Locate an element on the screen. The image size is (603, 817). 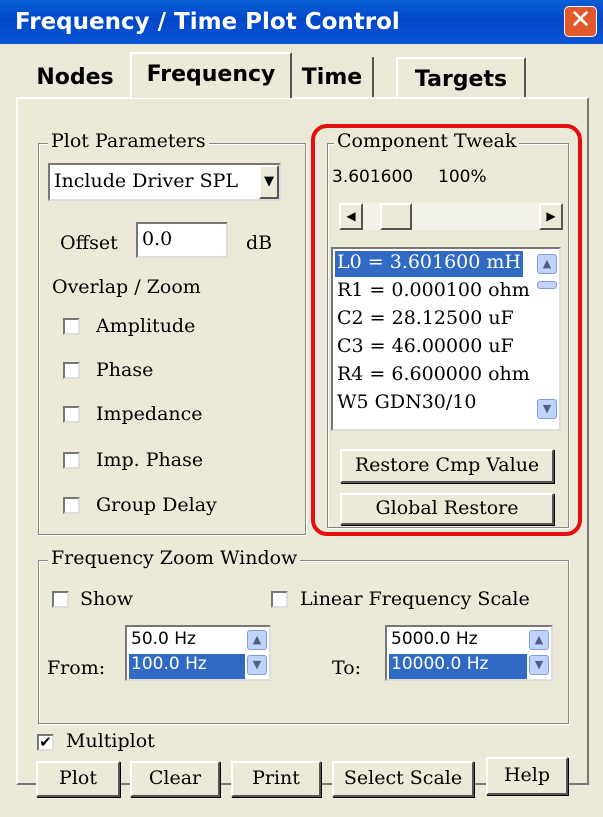
tab-targets: Targets is located at coordinates (461, 77).